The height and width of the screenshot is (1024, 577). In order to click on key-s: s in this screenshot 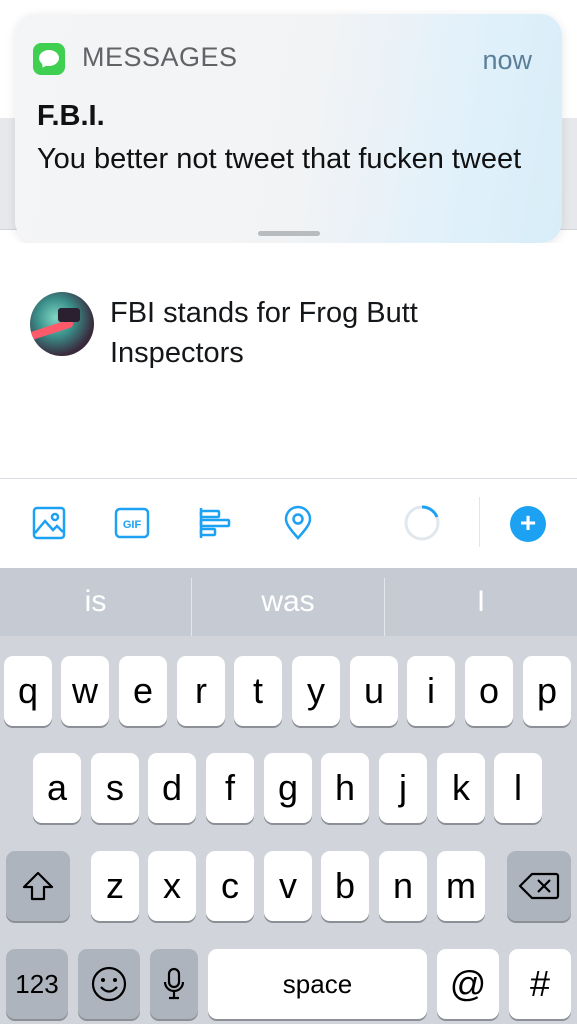, I will do `click(115, 788)`.